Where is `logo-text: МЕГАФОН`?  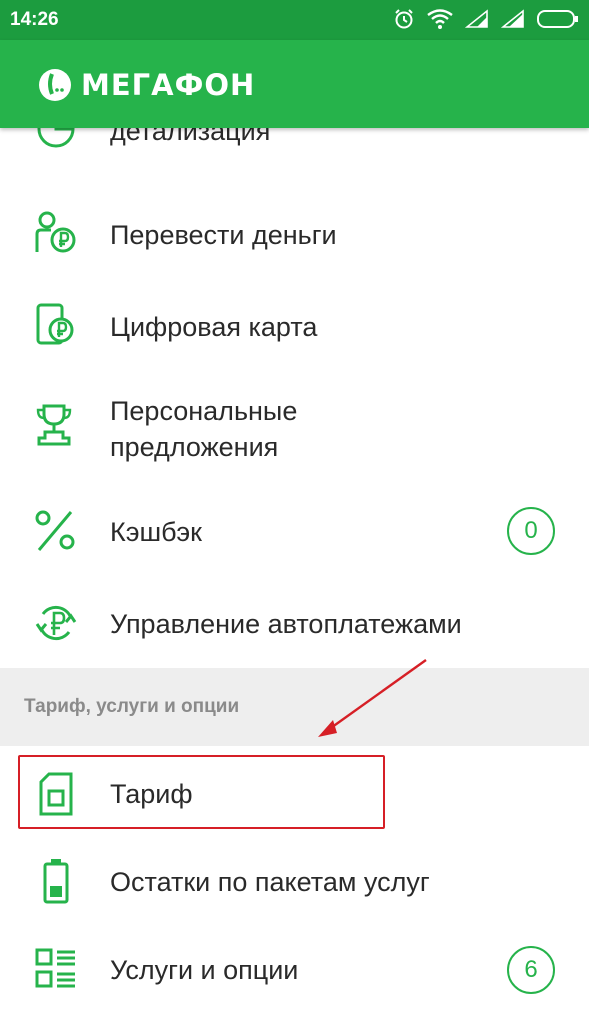 logo-text: МЕГАФОН is located at coordinates (168, 85).